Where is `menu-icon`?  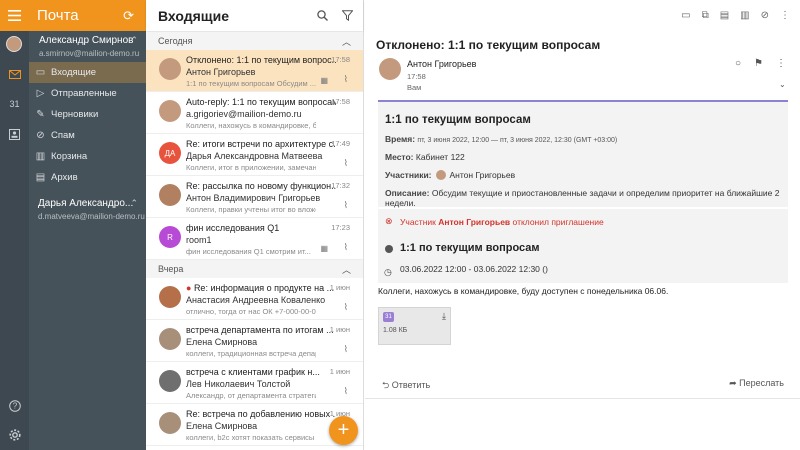
menu-icon is located at coordinates (14, 15).